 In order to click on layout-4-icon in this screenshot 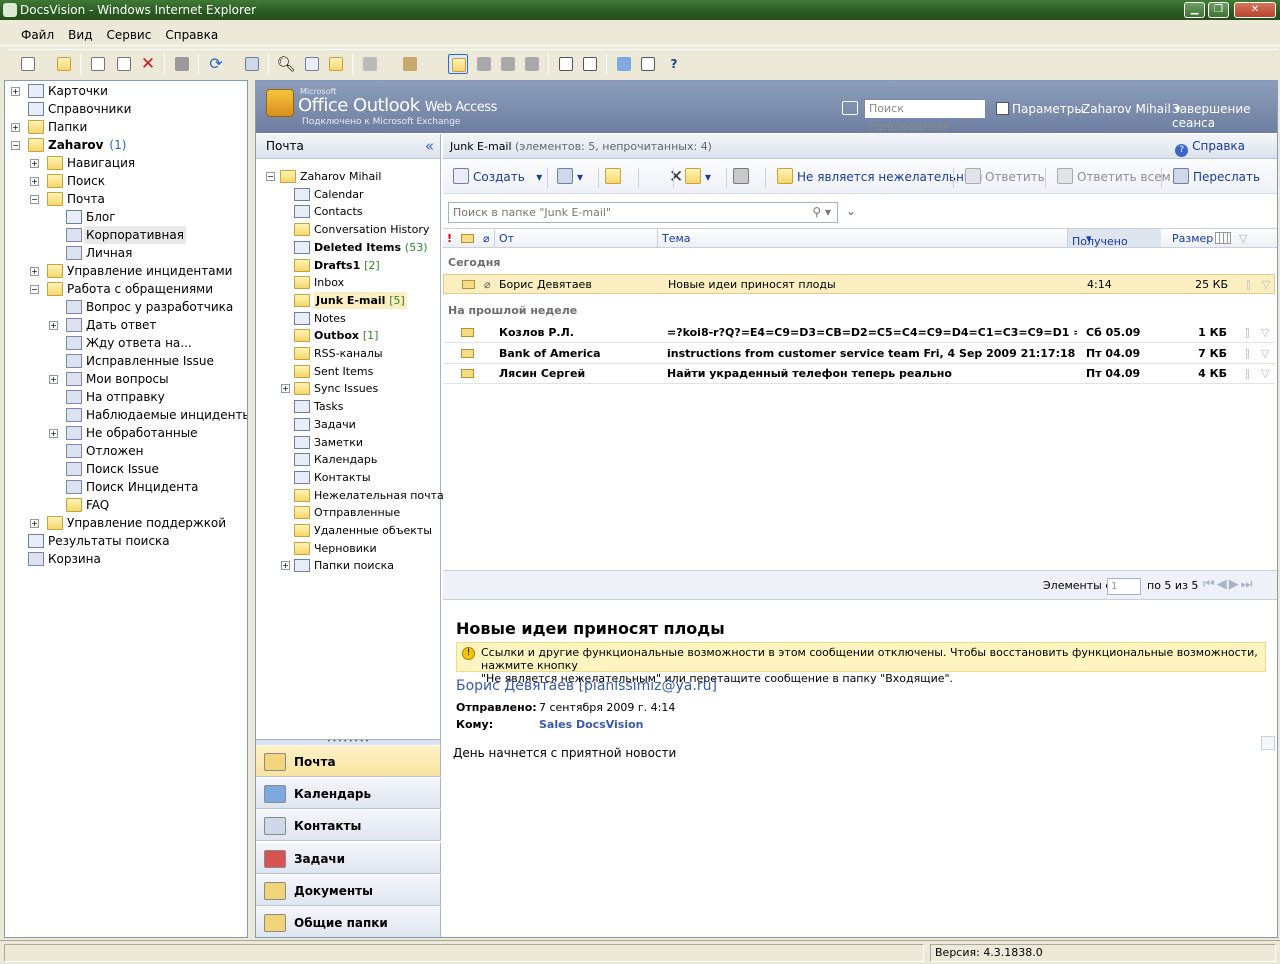, I will do `click(532, 64)`.